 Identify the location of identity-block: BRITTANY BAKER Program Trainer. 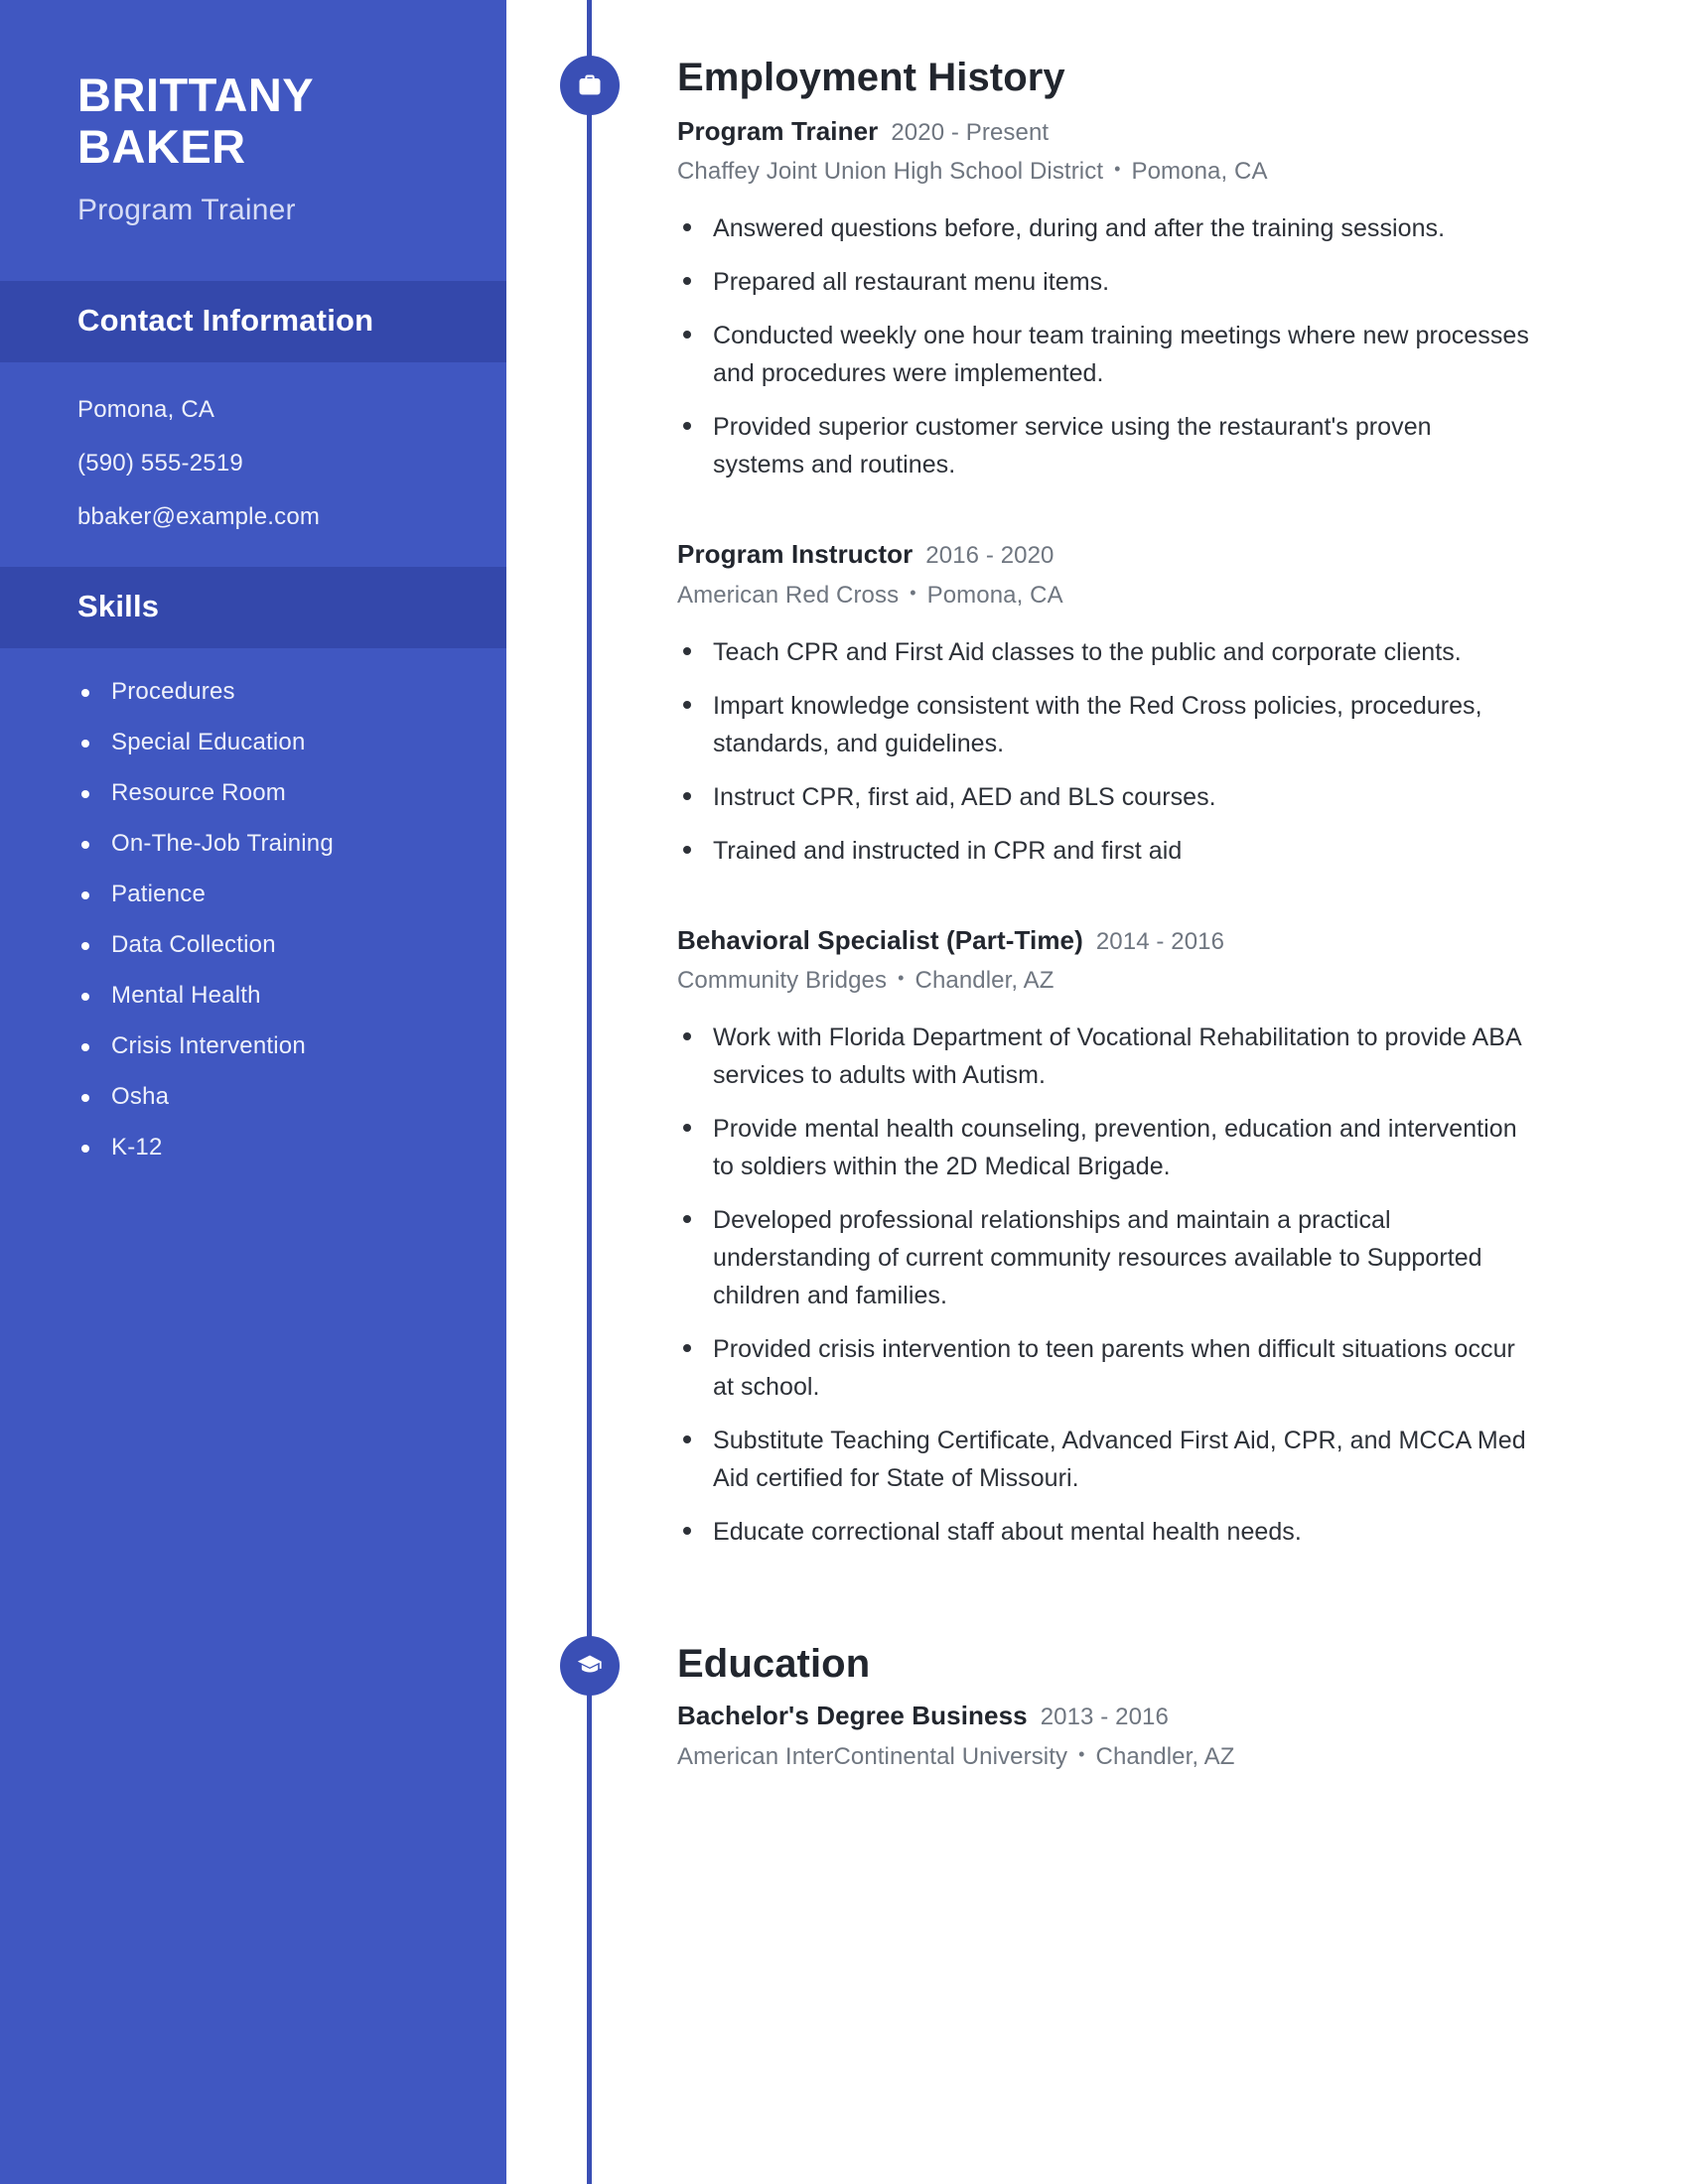
(253, 140).